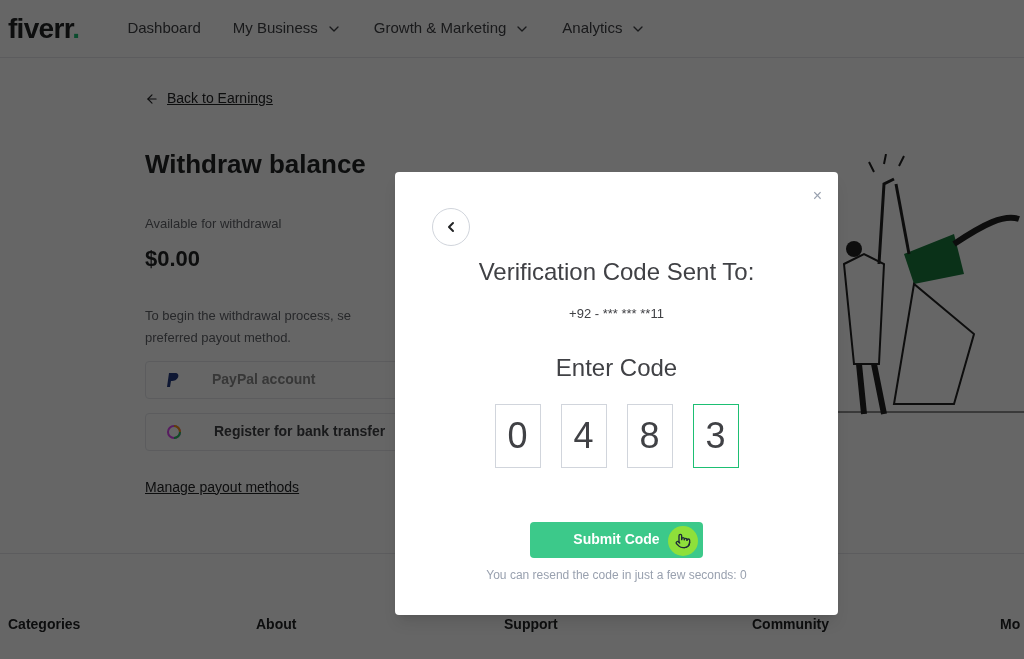 This screenshot has width=1024, height=659. I want to click on arrow-left-icon, so click(152, 98).